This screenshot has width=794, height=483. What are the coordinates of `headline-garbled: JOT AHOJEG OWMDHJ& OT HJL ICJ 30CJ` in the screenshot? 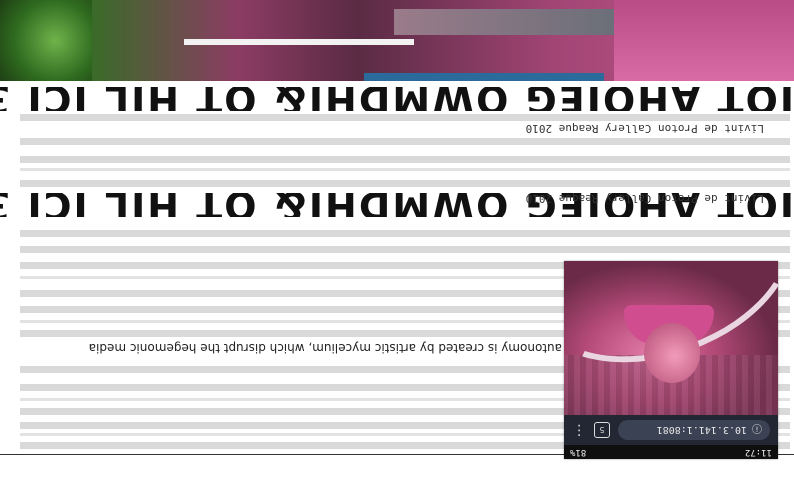 It's located at (397, 99).